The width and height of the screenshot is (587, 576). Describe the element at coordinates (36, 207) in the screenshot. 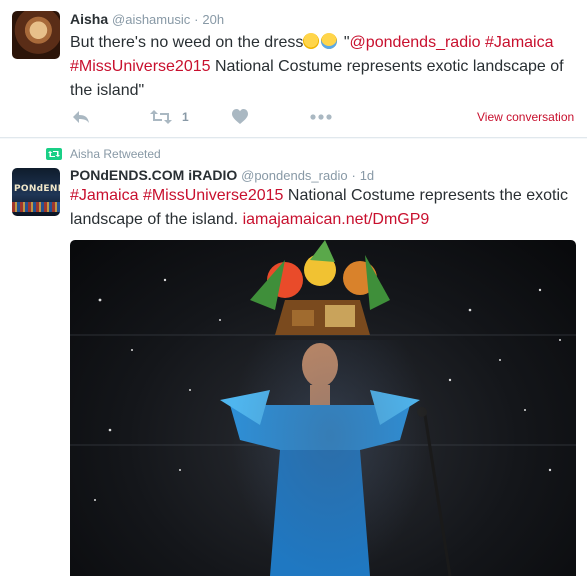

I see `avatar-decoration` at that location.